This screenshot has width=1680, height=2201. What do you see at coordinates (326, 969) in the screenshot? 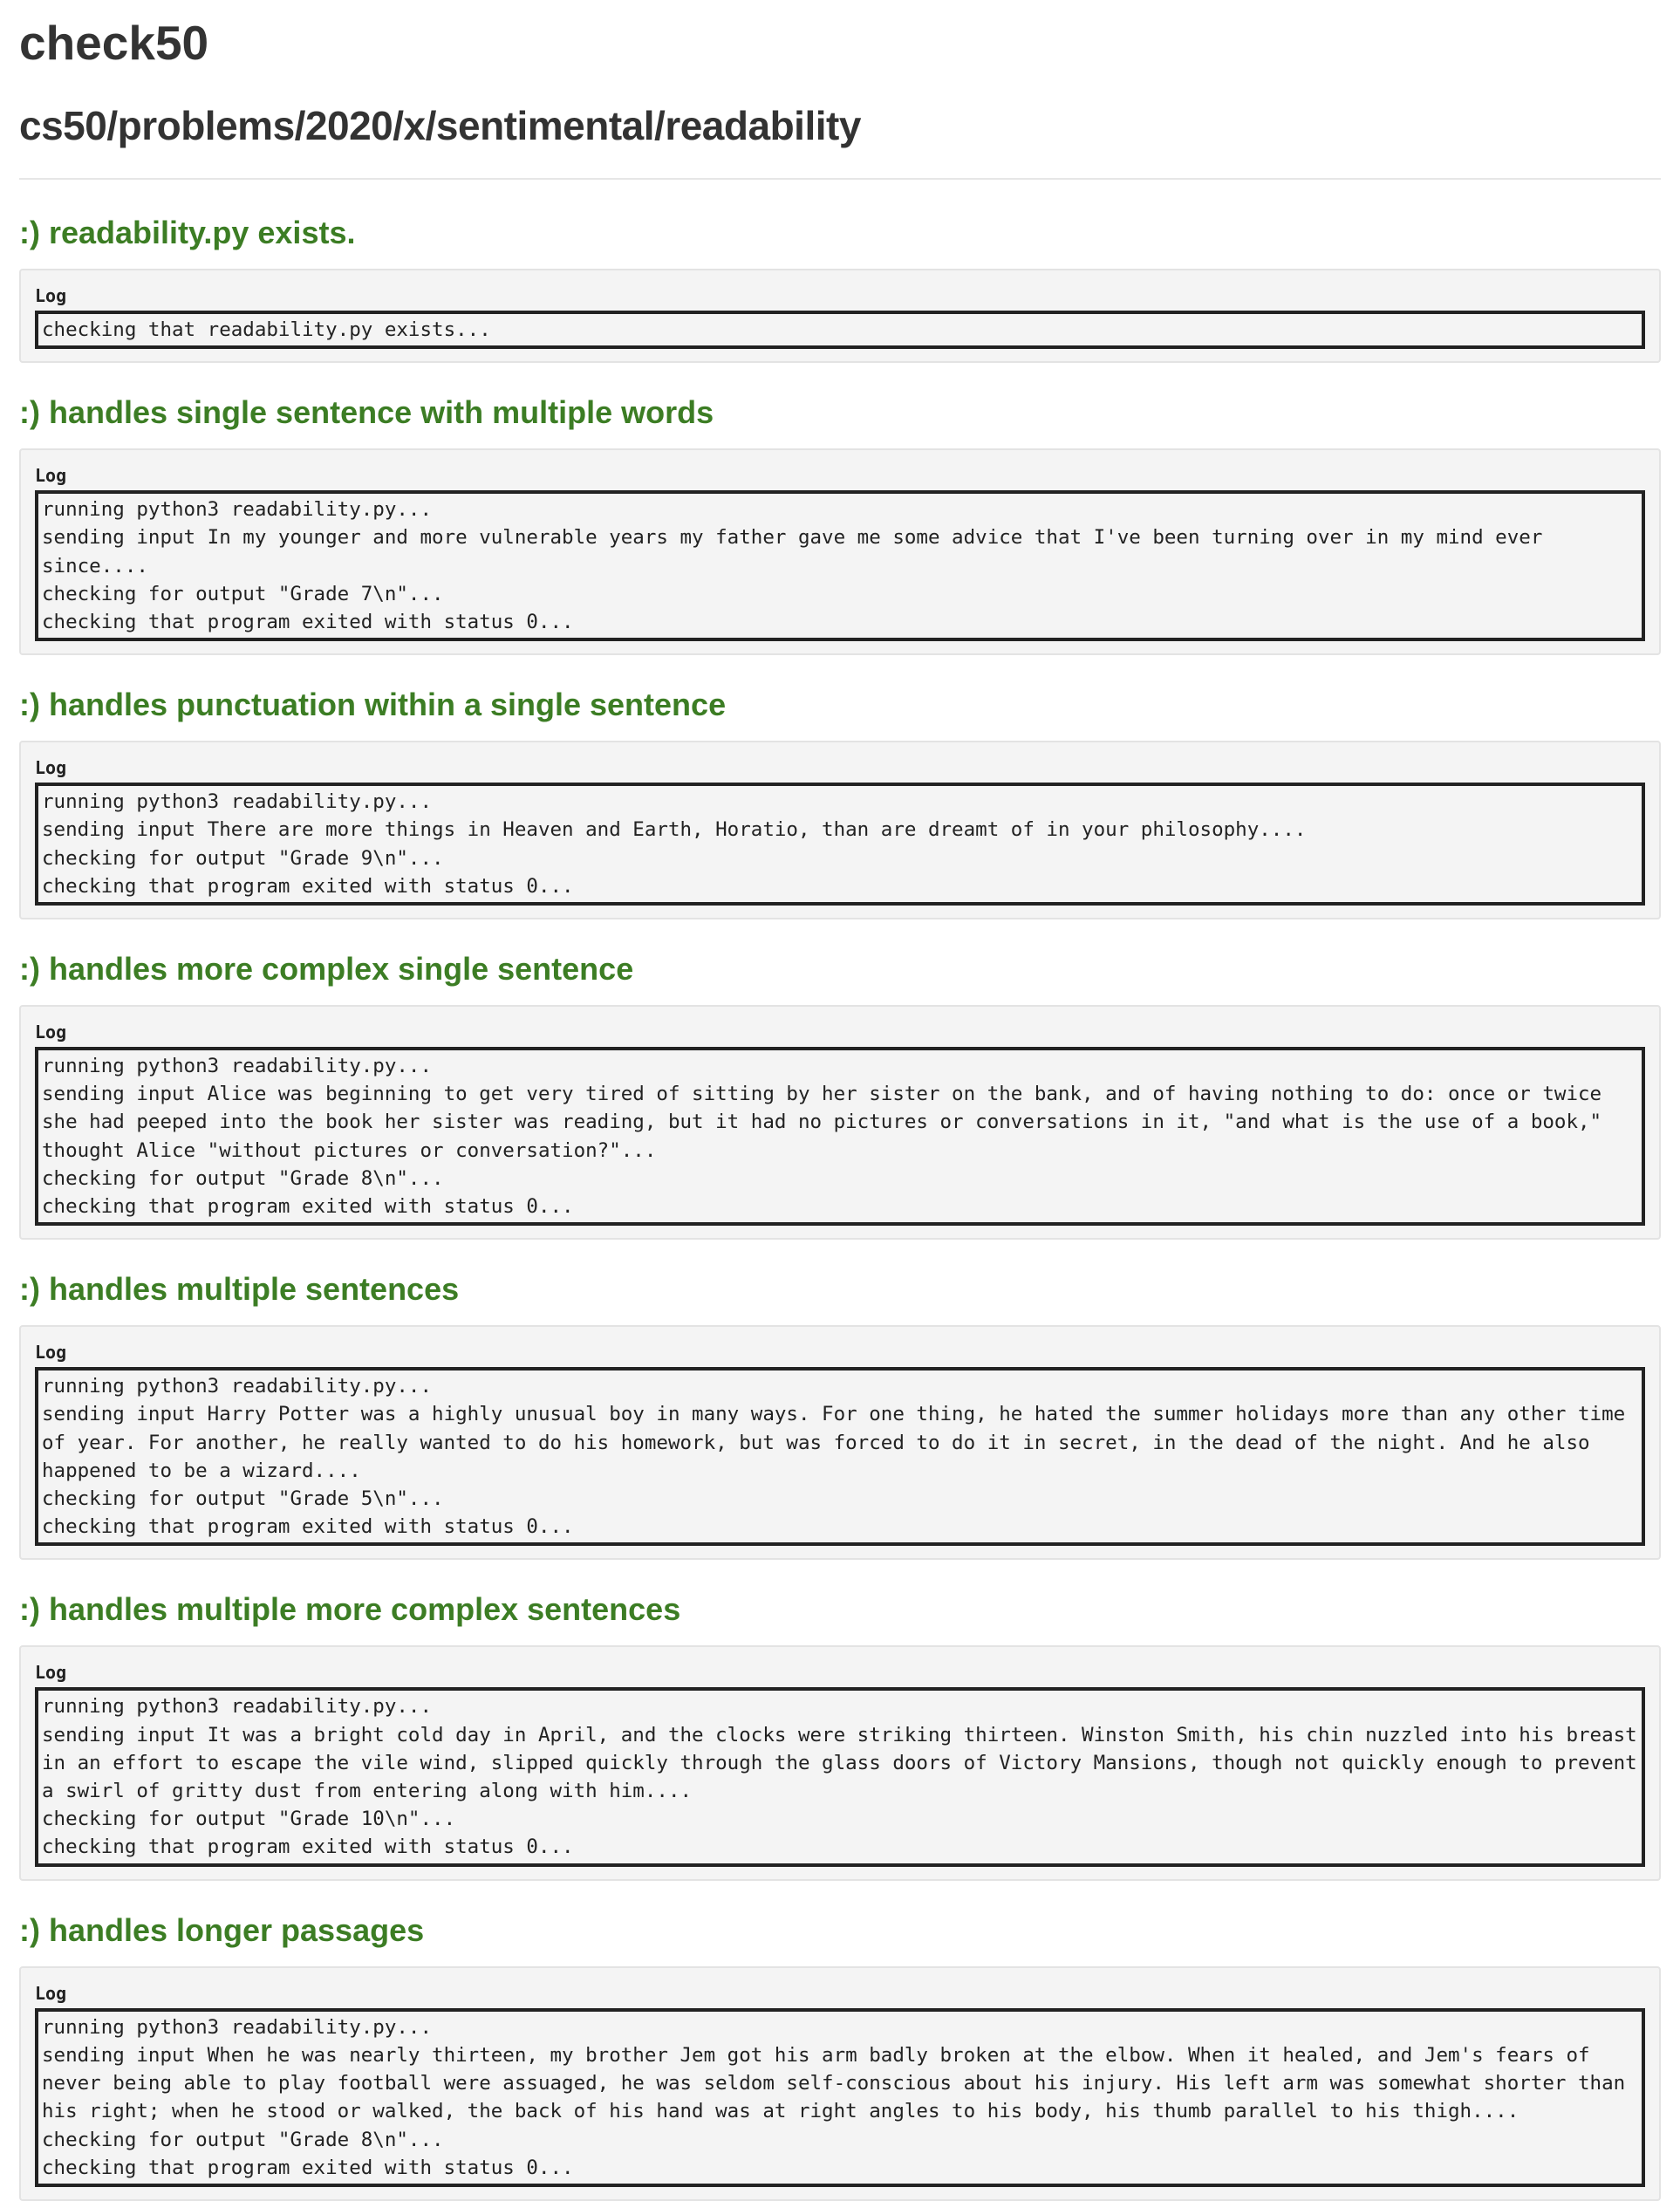
I see `check-title: :) handles more complex single sentence` at bounding box center [326, 969].